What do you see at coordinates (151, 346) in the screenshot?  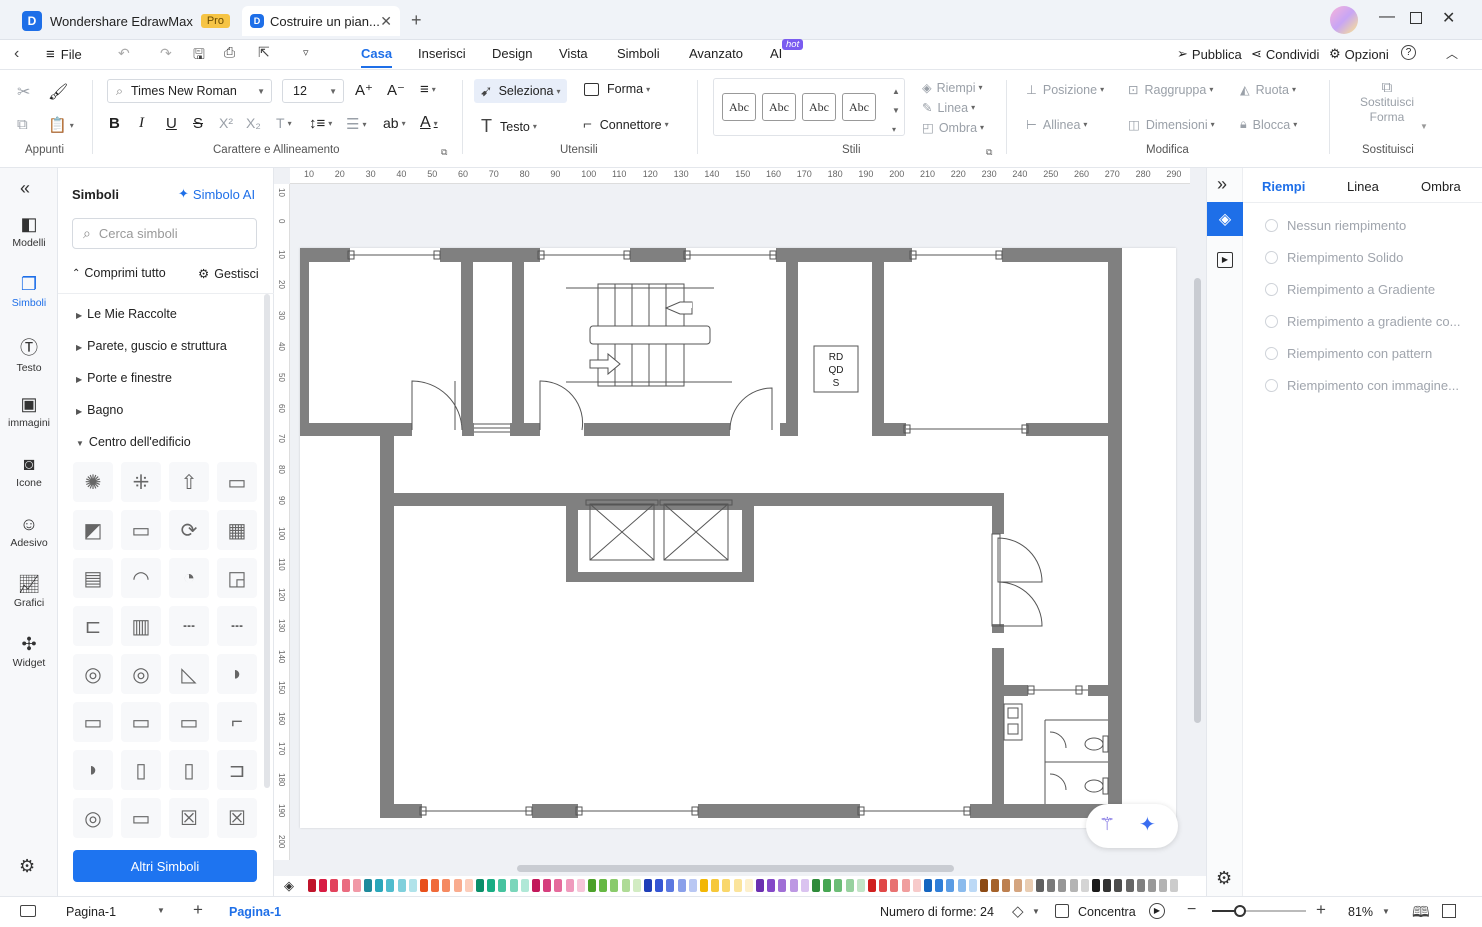 I see `category-walls: ▶ Parete, guscio e struttura` at bounding box center [151, 346].